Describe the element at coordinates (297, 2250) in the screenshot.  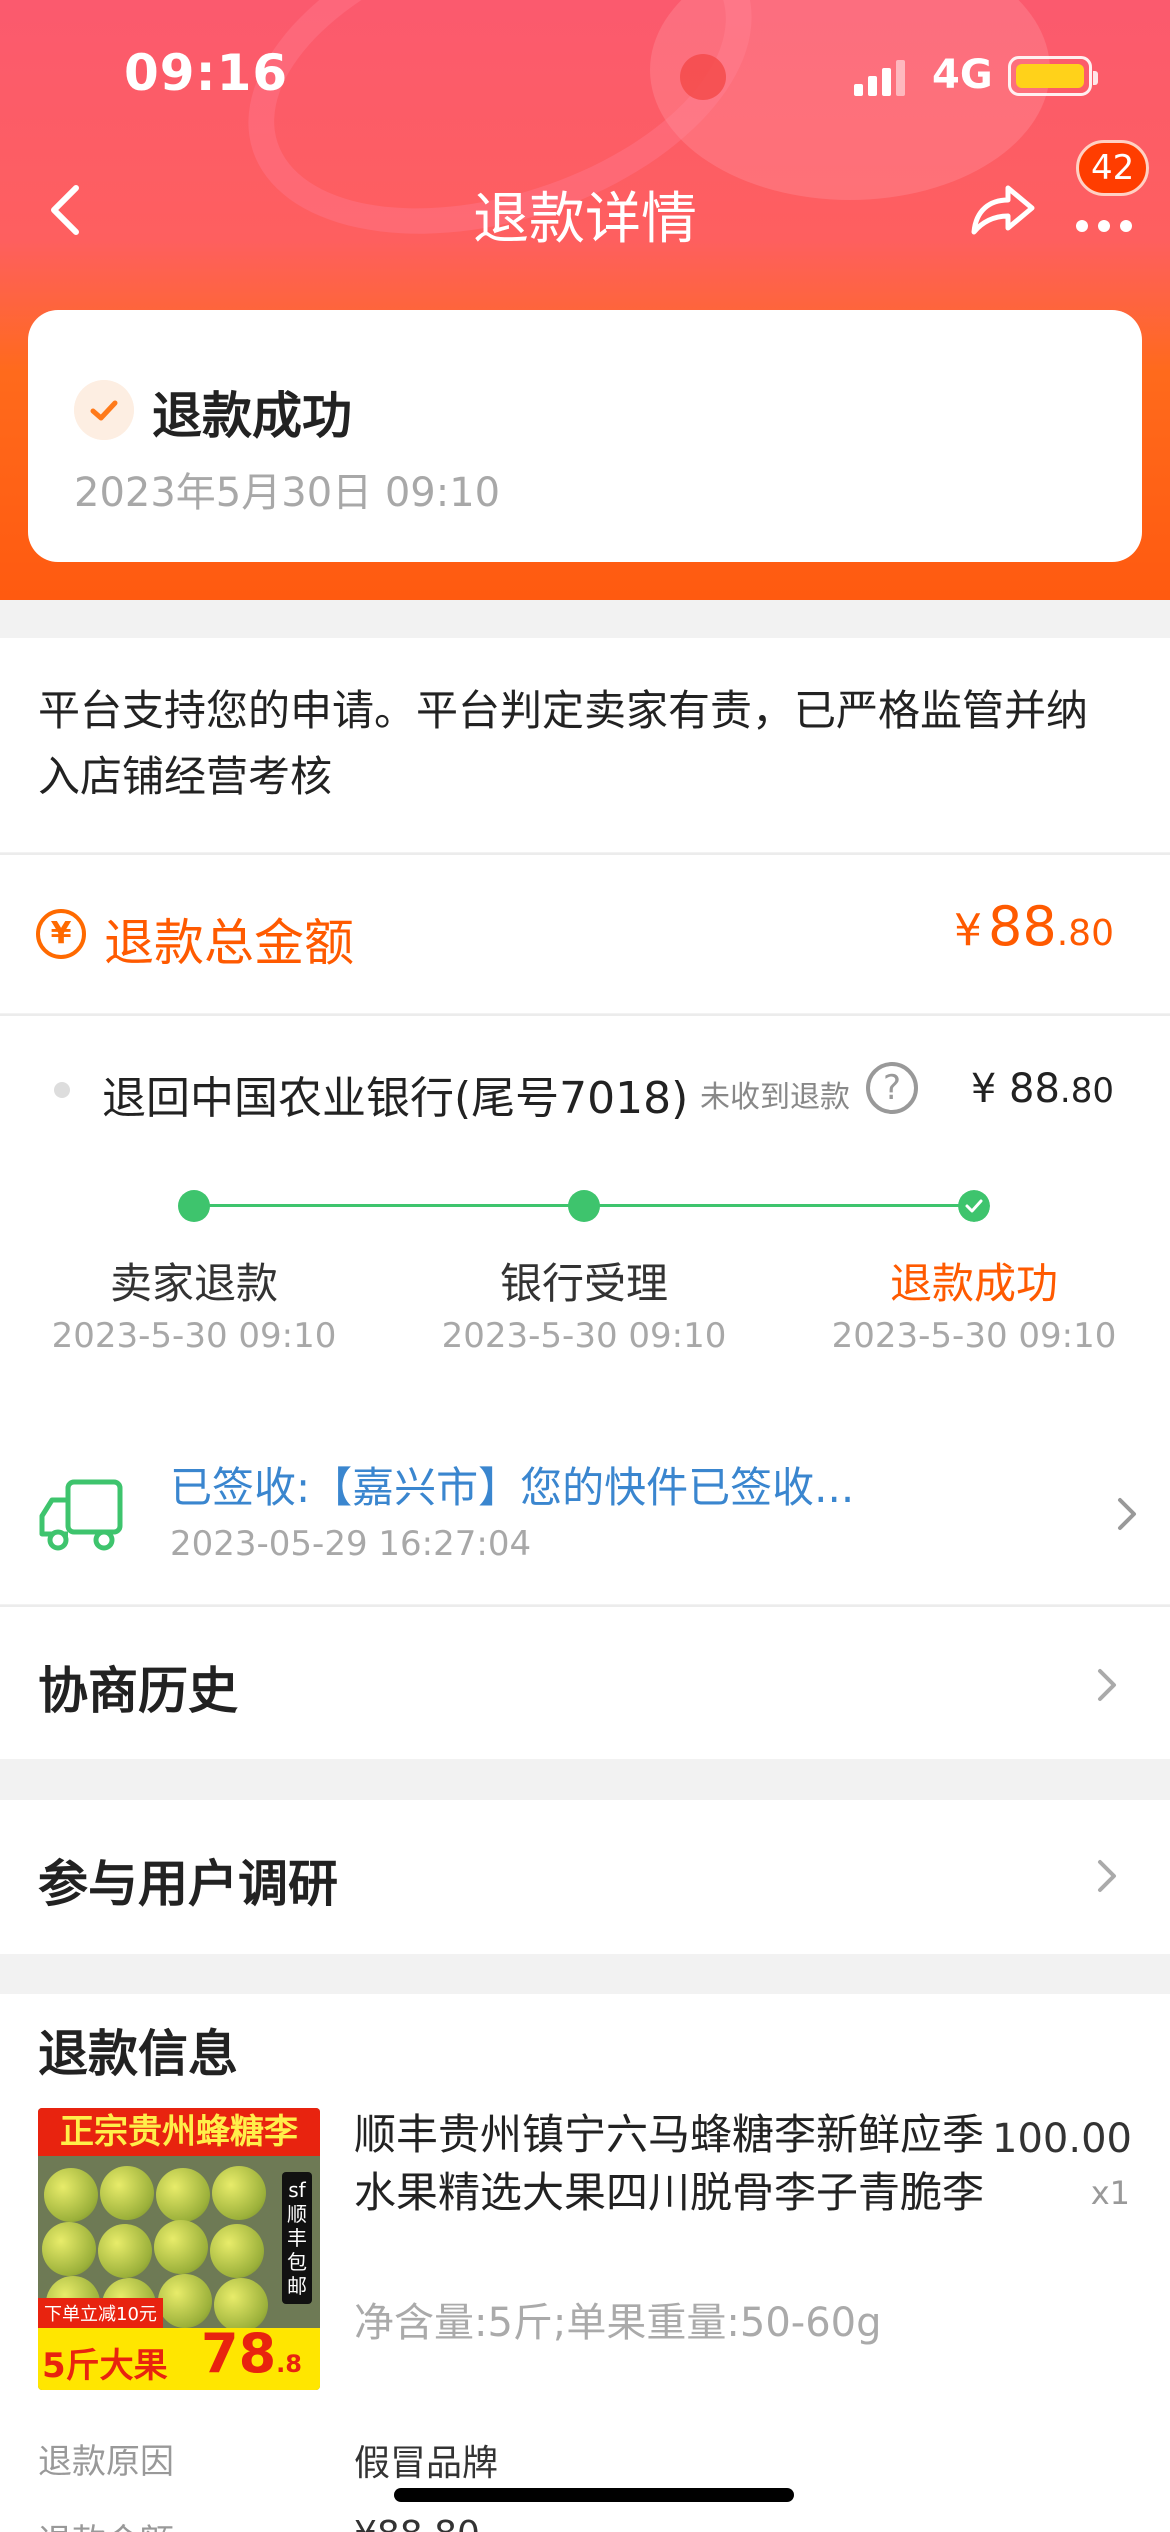
I see `shipping-tag-text: 顺丰包邮` at that location.